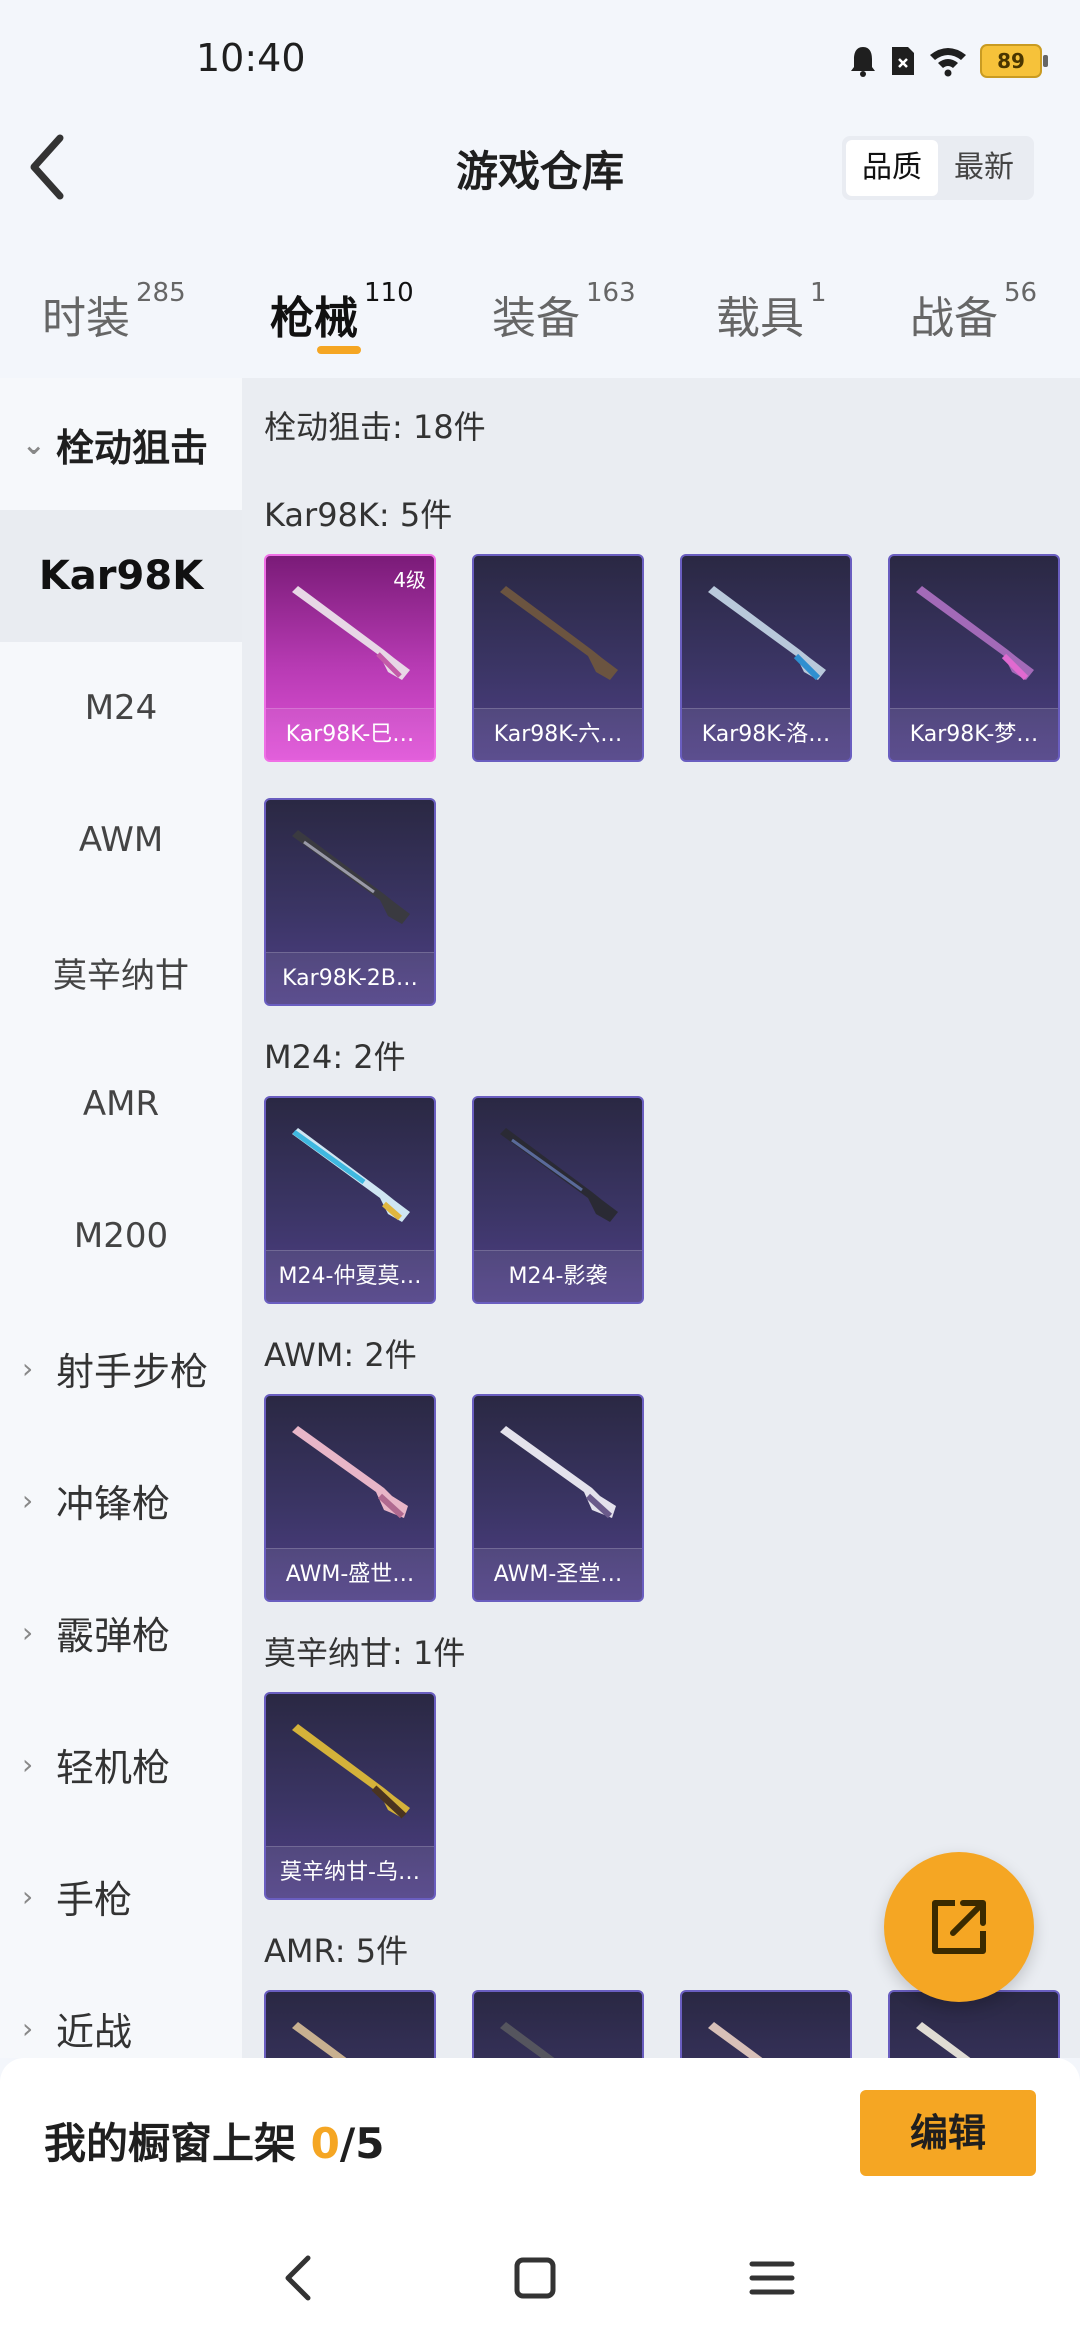 The image size is (1080, 2340). I want to click on sidebar-group-label: 近战, so click(94, 2031).